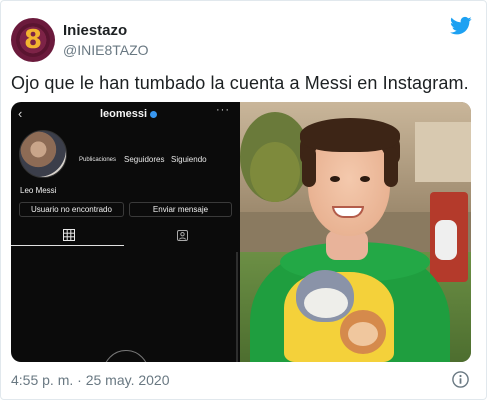 The width and height of the screenshot is (487, 400). What do you see at coordinates (95, 30) in the screenshot?
I see `display-name: Iniestazo` at bounding box center [95, 30].